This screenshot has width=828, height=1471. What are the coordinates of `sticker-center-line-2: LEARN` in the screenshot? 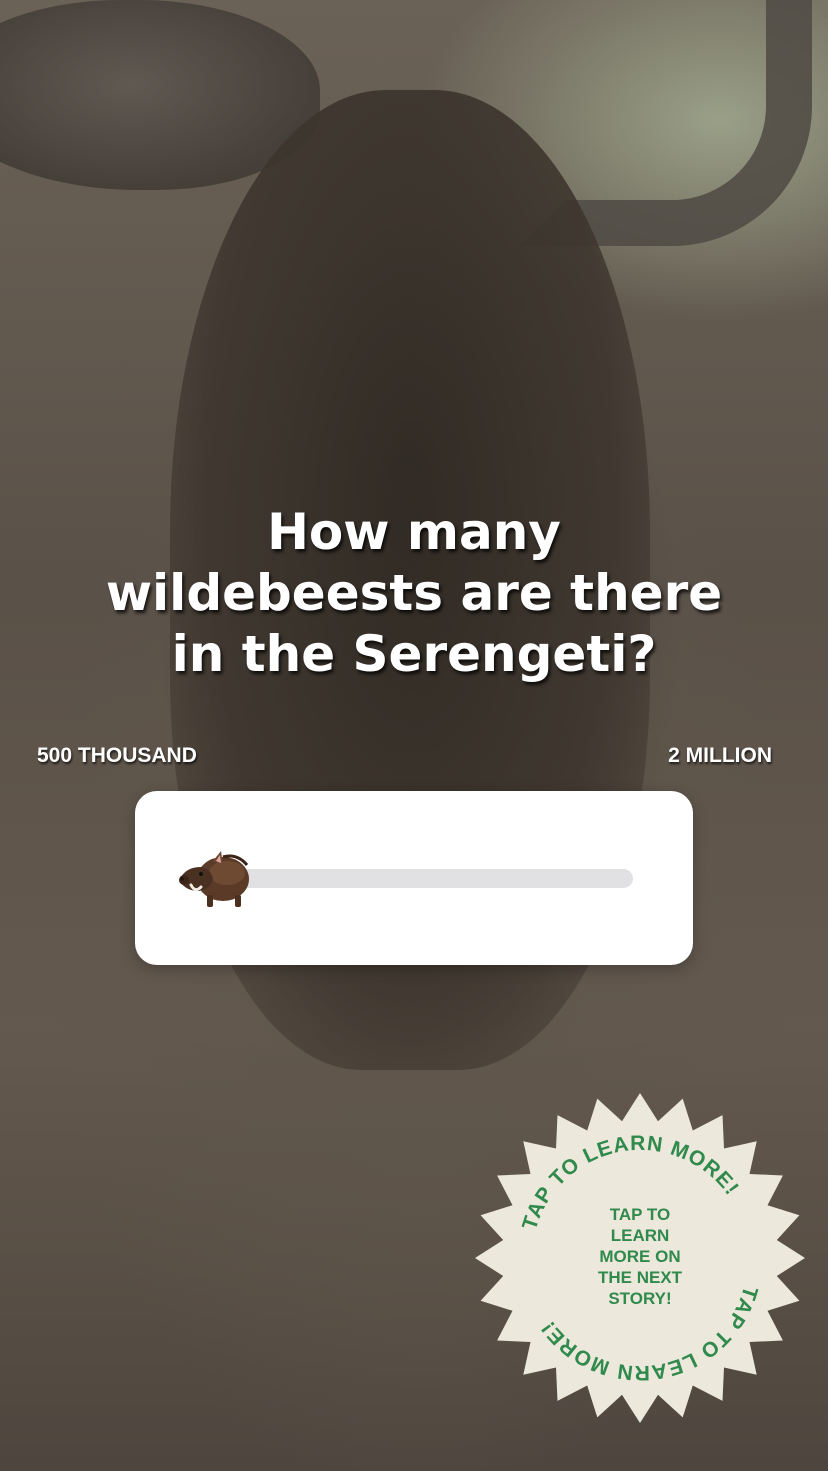 It's located at (640, 1235).